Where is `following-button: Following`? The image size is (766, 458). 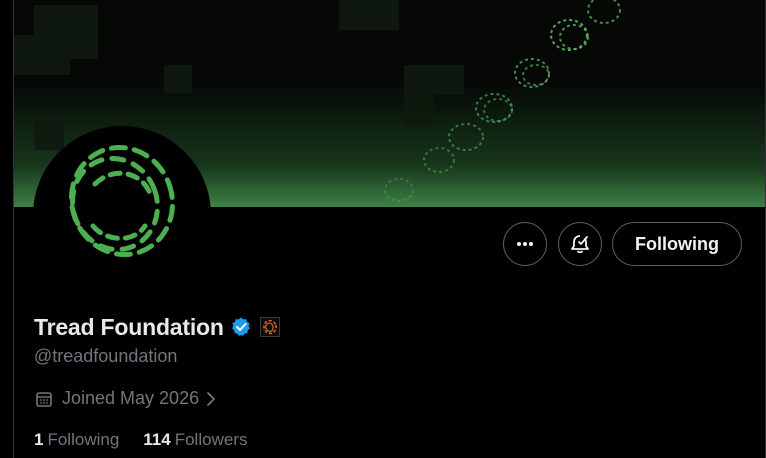 following-button: Following is located at coordinates (677, 244).